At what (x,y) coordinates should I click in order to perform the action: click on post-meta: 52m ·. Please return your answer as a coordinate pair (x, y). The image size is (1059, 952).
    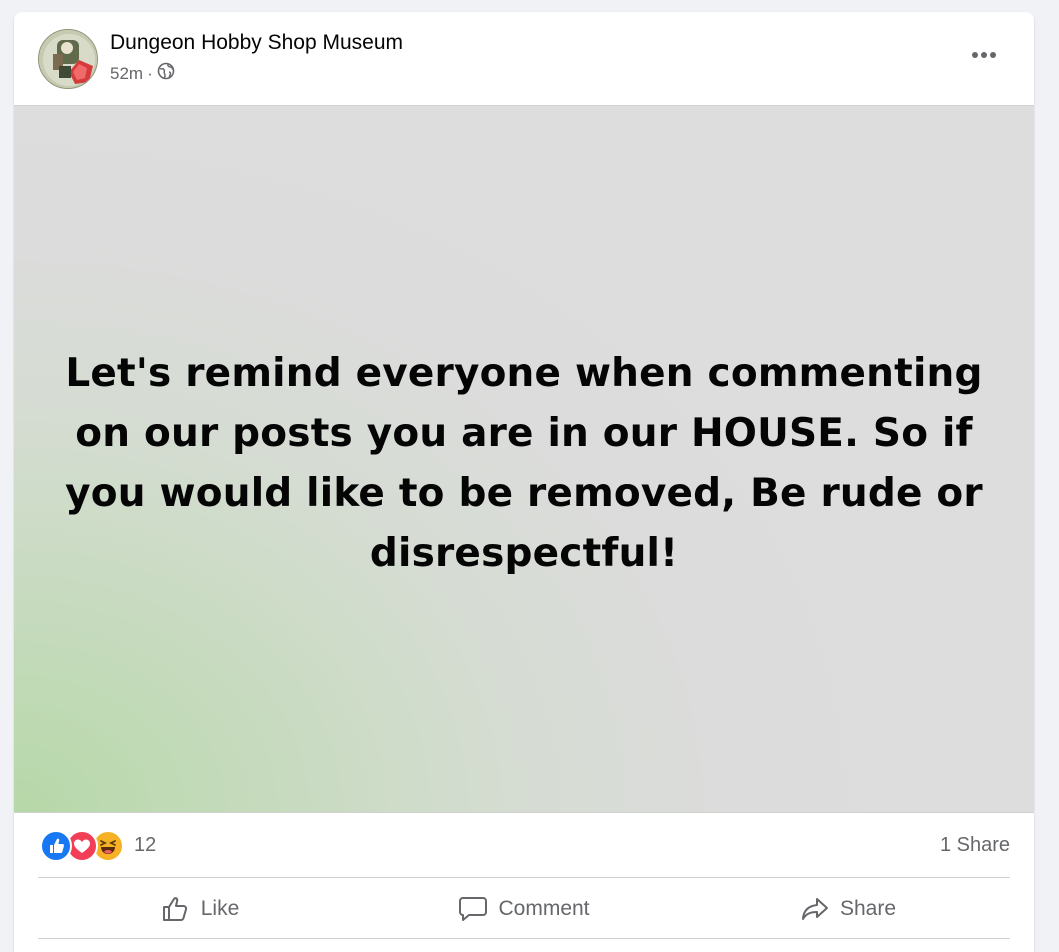
    Looking at the image, I should click on (142, 73).